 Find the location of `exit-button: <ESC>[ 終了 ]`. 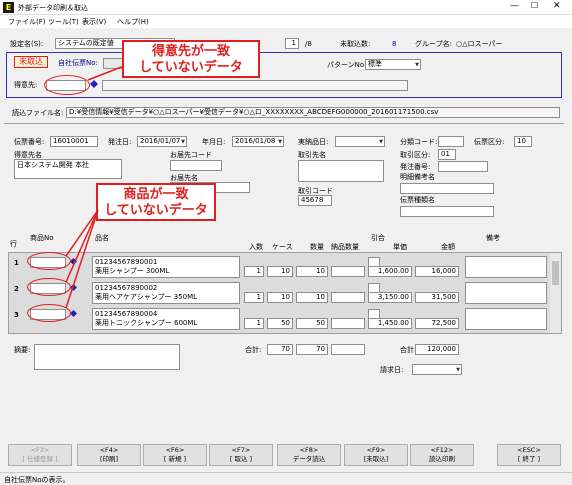

exit-button: <ESC>[ 終了 ] is located at coordinates (529, 455).